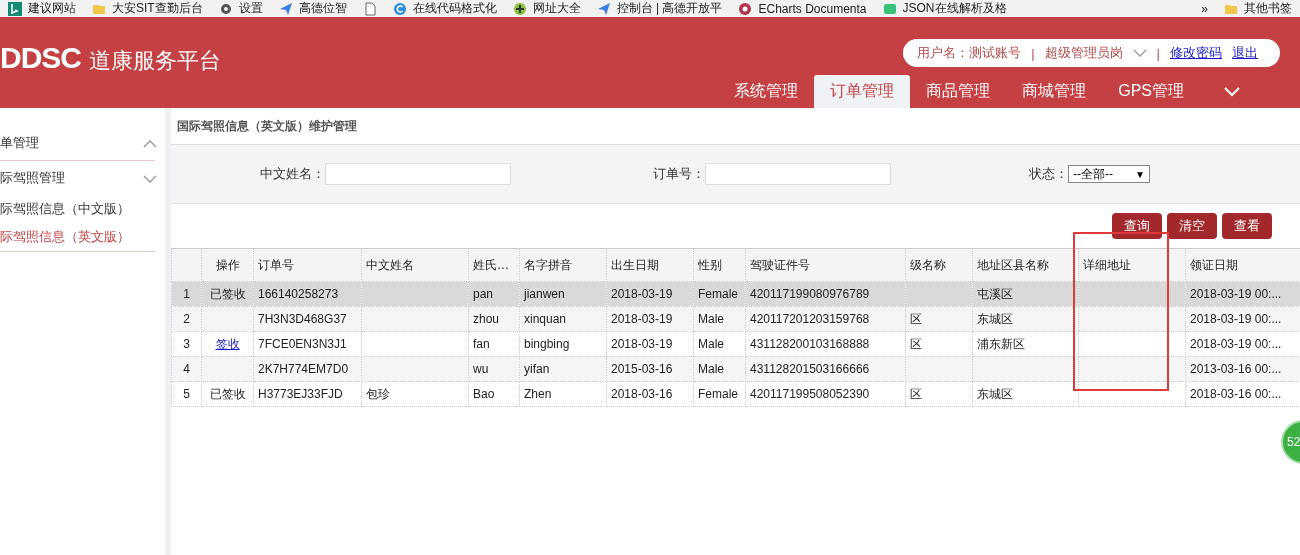 Image resolution: width=1300 pixels, height=555 pixels. Describe the element at coordinates (415, 265) in the screenshot. I see `column-header: 中文姓名` at that location.